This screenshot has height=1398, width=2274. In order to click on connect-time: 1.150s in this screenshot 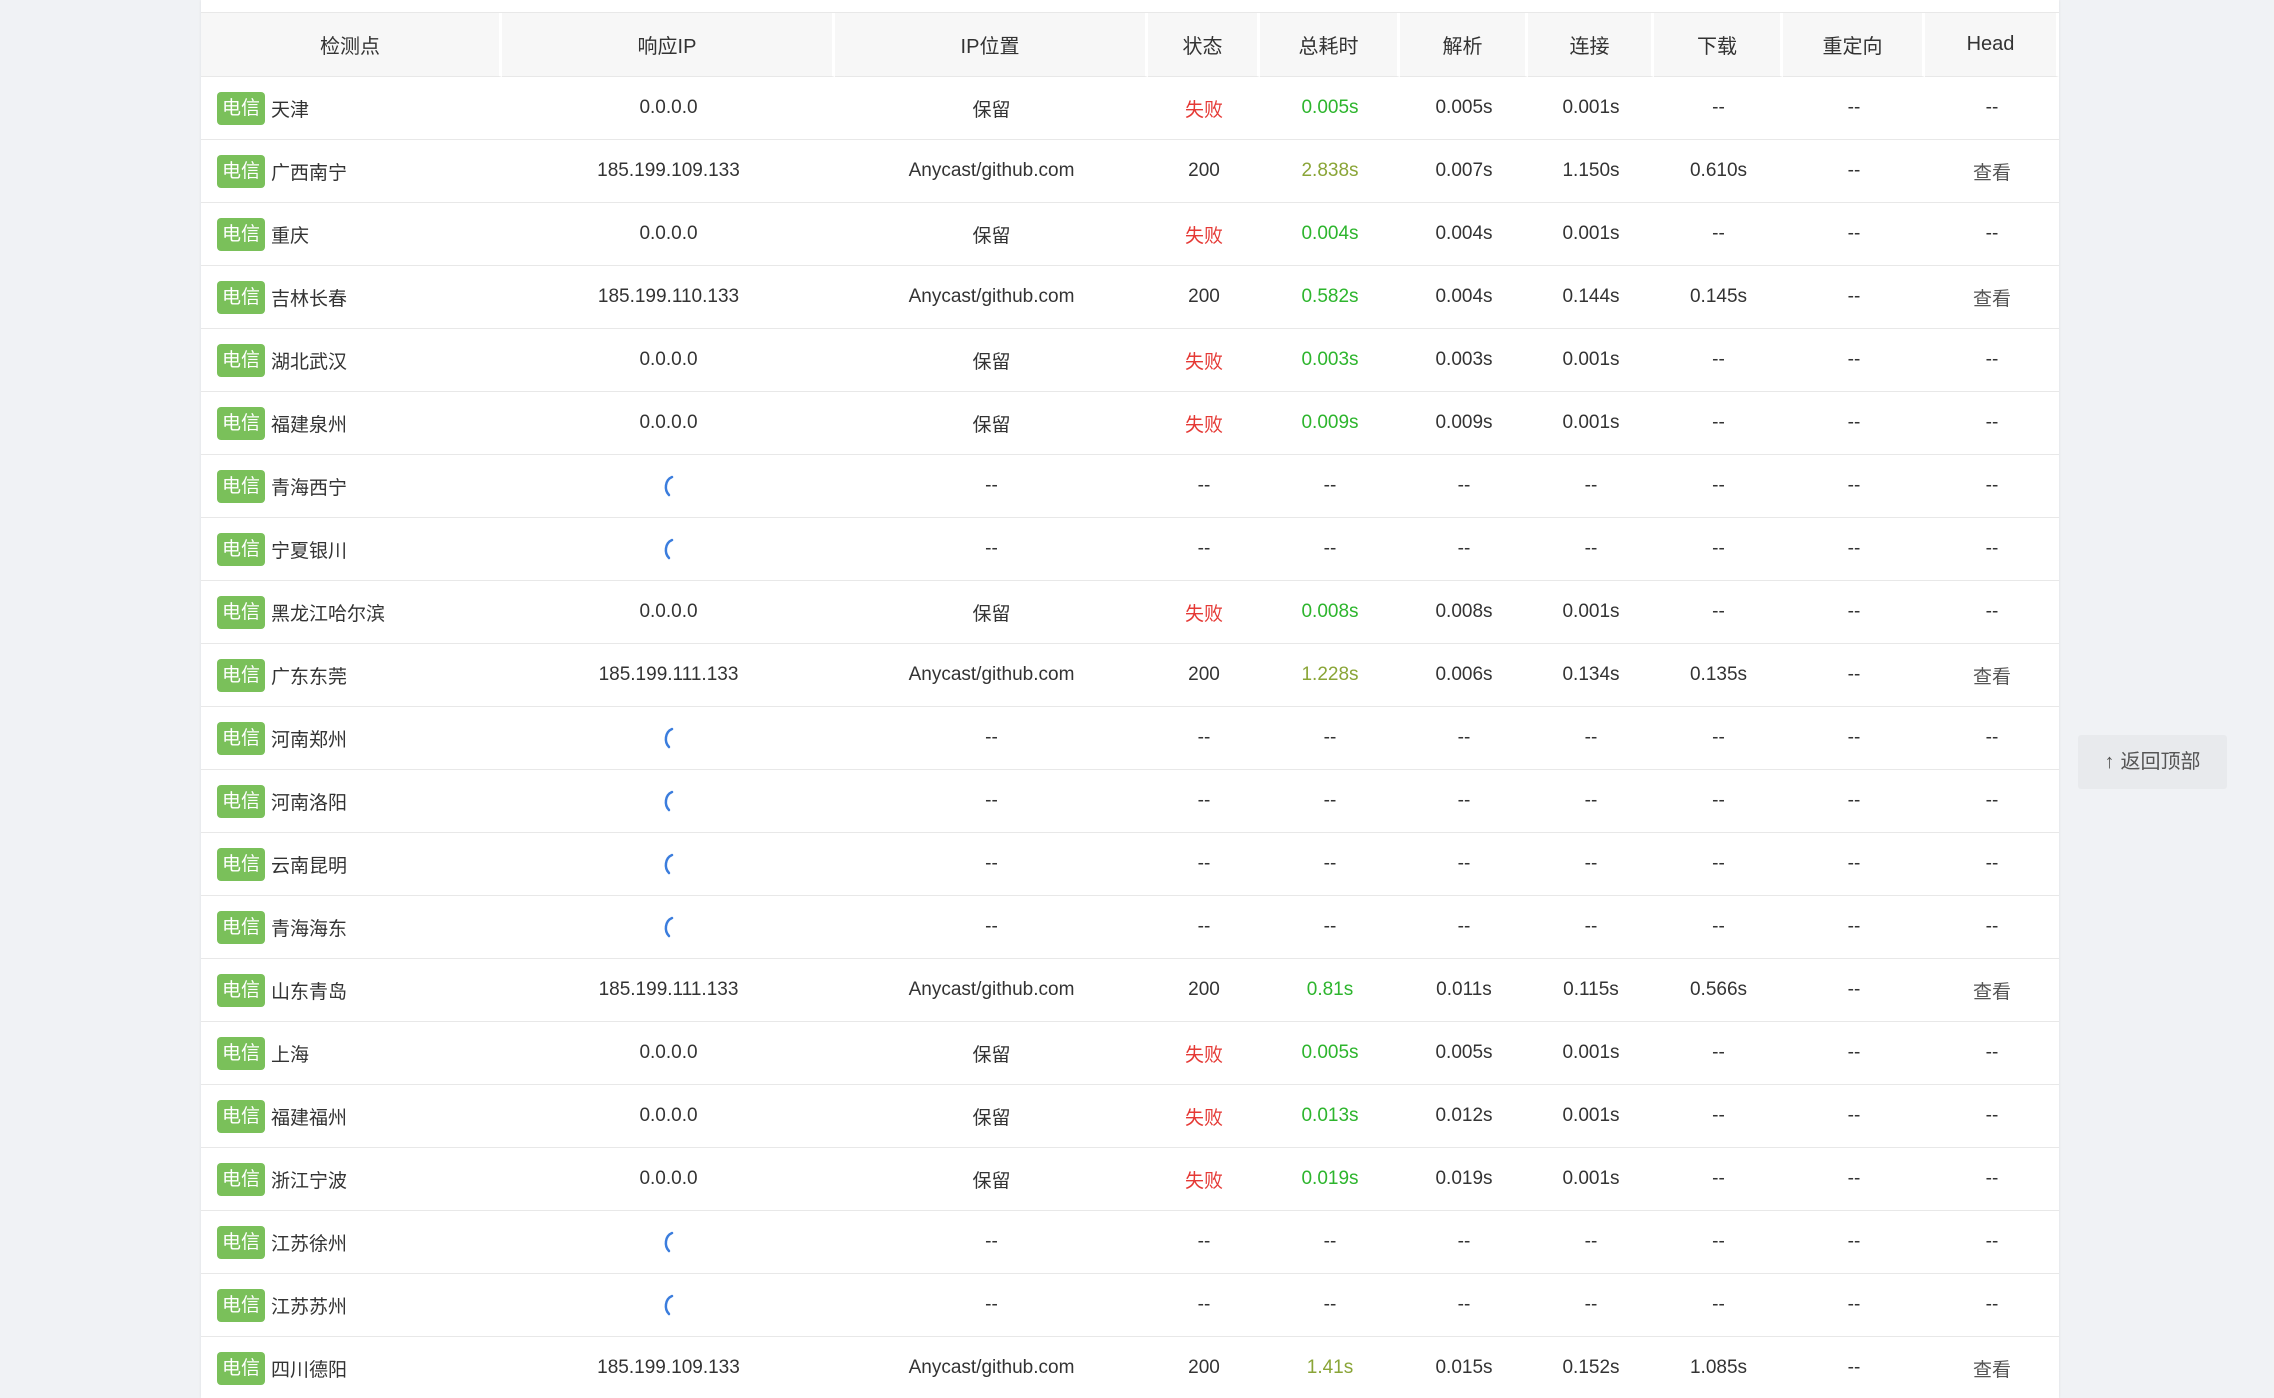, I will do `click(1591, 171)`.